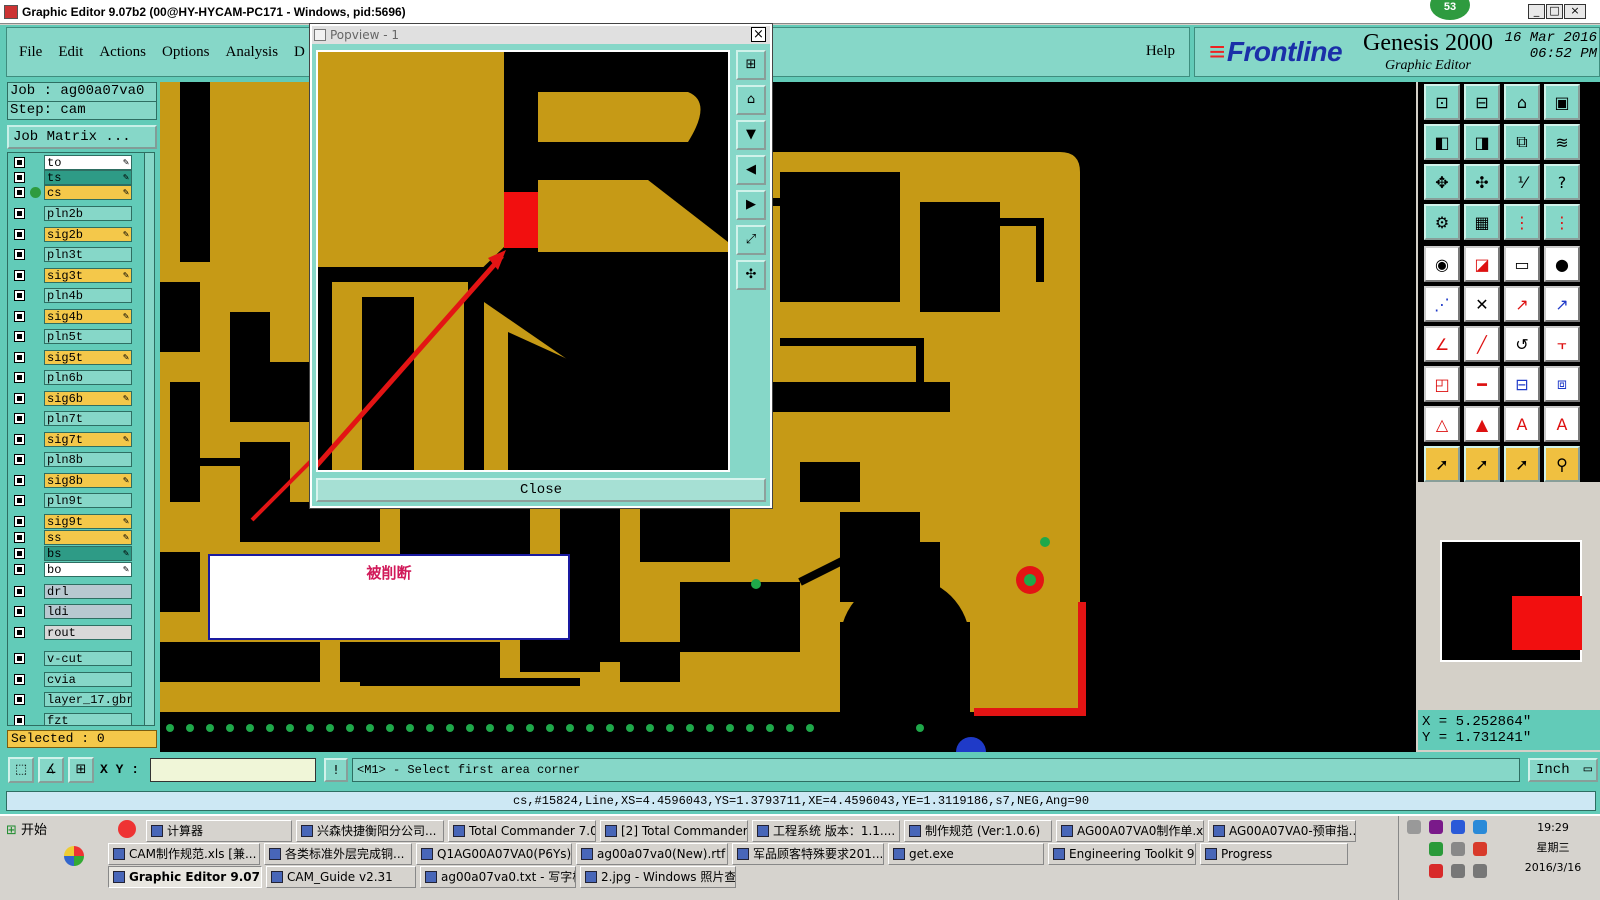  What do you see at coordinates (88, 569) in the screenshot?
I see `layer-name: bo ✎` at bounding box center [88, 569].